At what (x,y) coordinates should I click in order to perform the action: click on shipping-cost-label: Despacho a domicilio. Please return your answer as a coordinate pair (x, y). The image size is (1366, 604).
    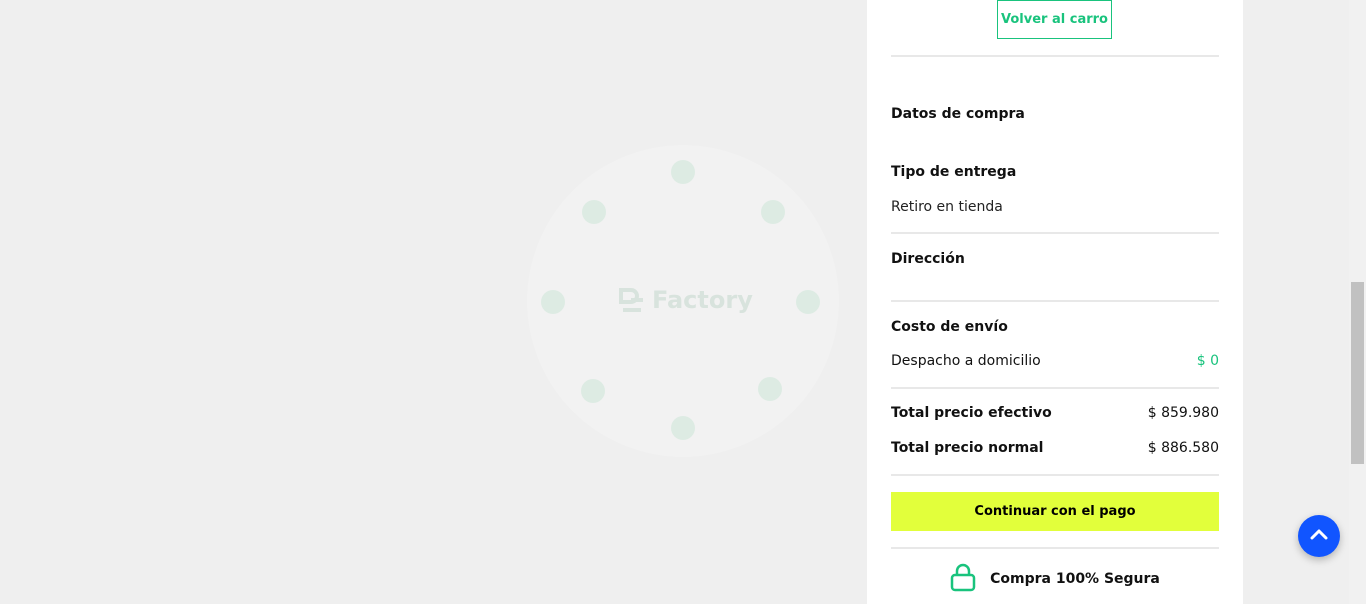
    Looking at the image, I should click on (966, 361).